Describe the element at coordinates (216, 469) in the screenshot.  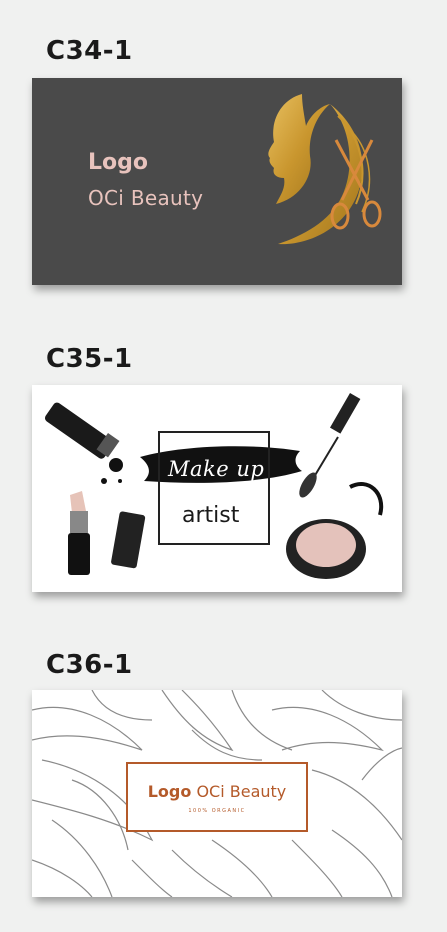
I see `card2-headline: Make up` at that location.